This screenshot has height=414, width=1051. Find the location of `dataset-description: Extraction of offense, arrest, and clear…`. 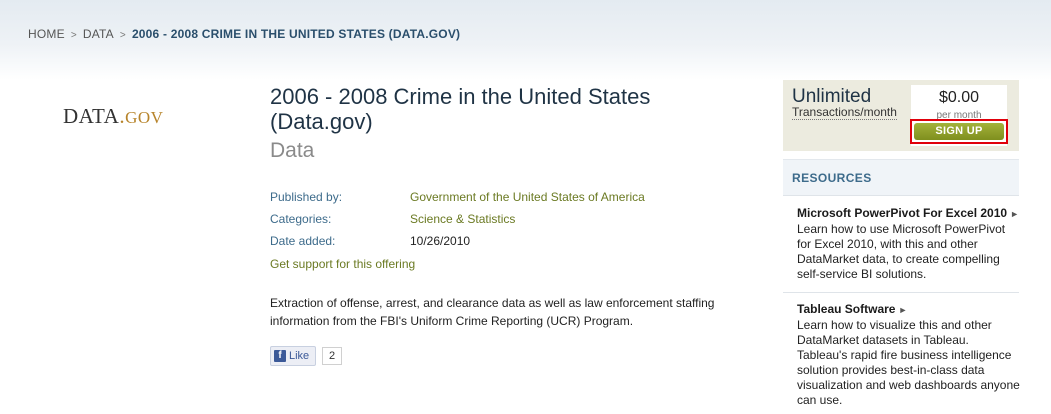

dataset-description: Extraction of offense, arrest, and clear… is located at coordinates (492, 312).